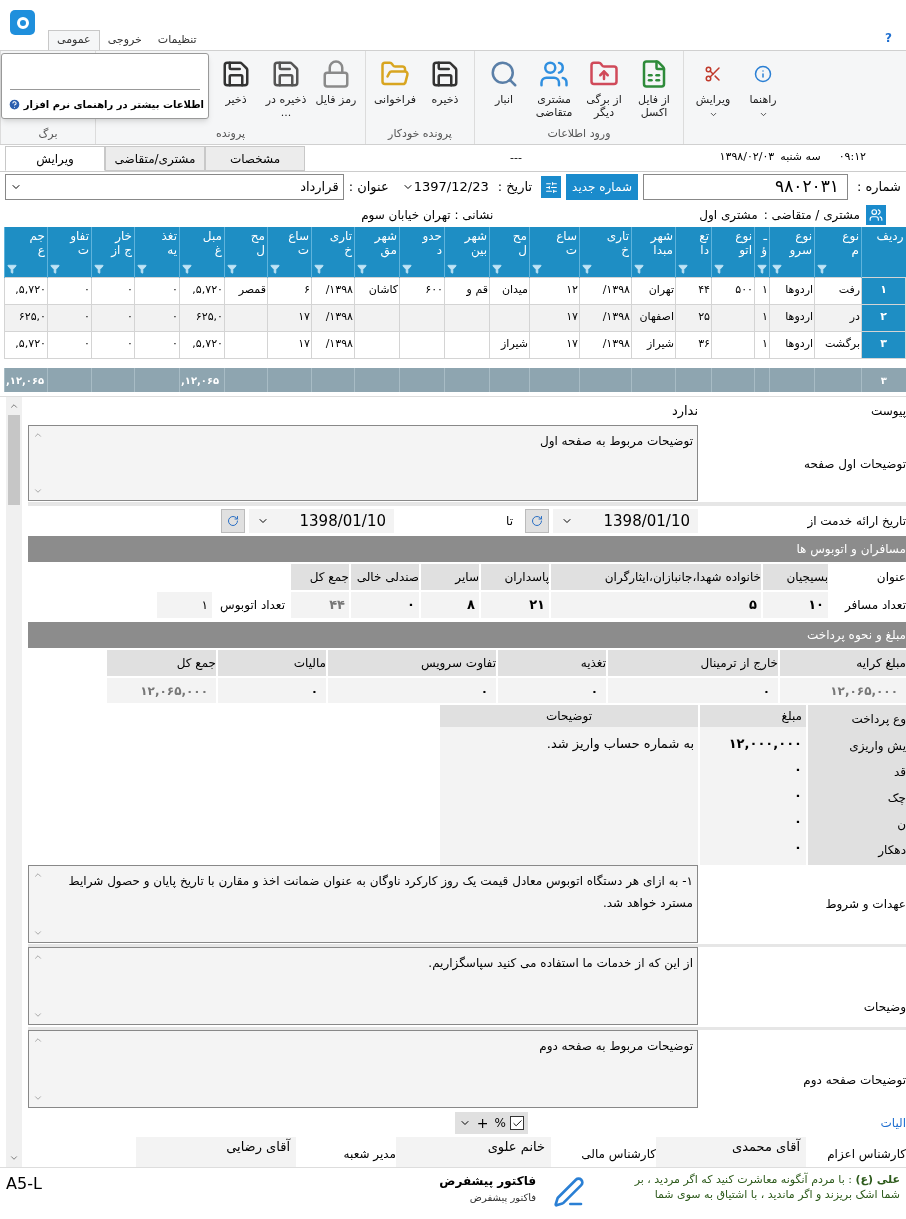 This screenshot has height=1219, width=906. What do you see at coordinates (422, 252) in the screenshot?
I see `column-header: حدو د` at bounding box center [422, 252].